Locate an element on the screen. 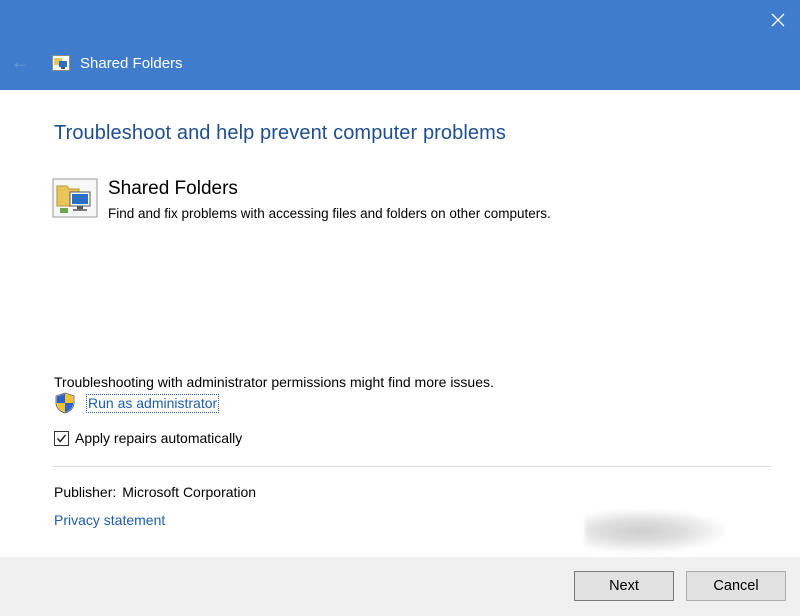 Image resolution: width=800 pixels, height=616 pixels. uac-shield-icon is located at coordinates (65, 403).